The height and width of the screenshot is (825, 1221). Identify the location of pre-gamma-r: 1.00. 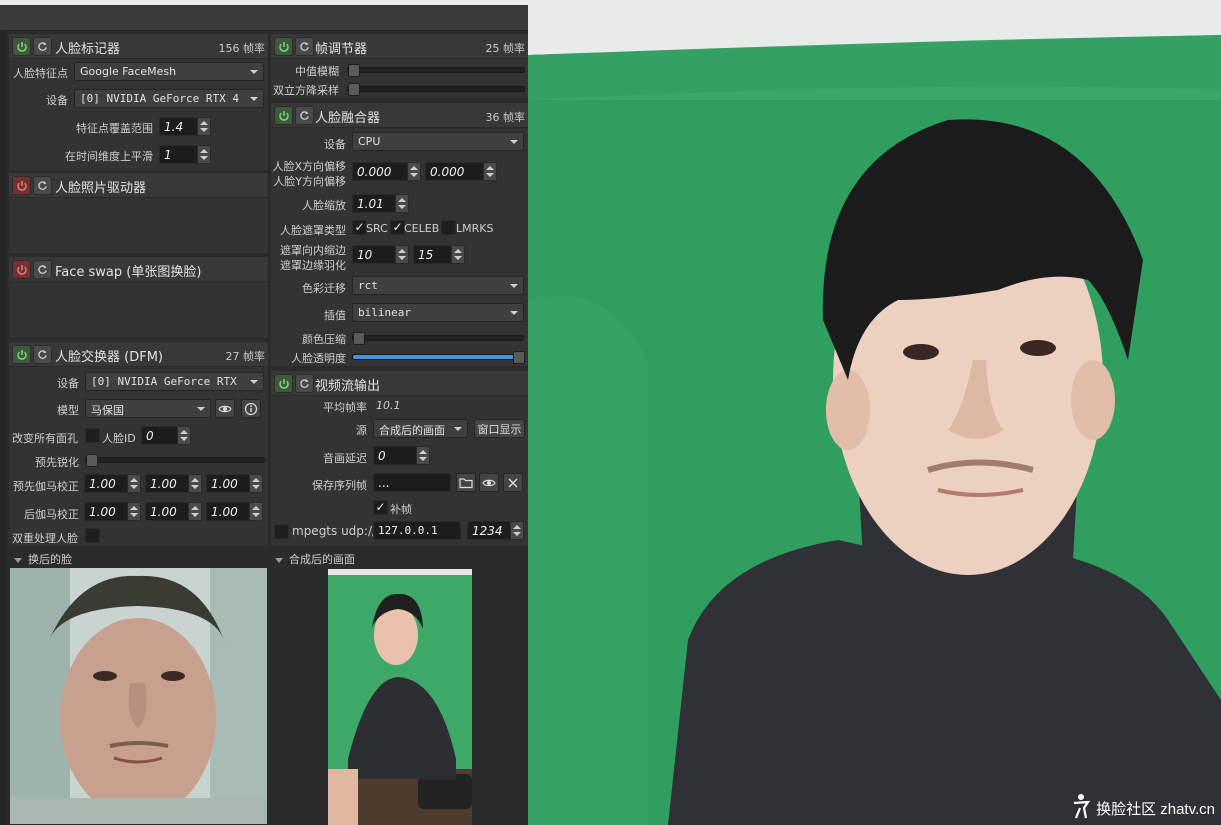
(112, 483).